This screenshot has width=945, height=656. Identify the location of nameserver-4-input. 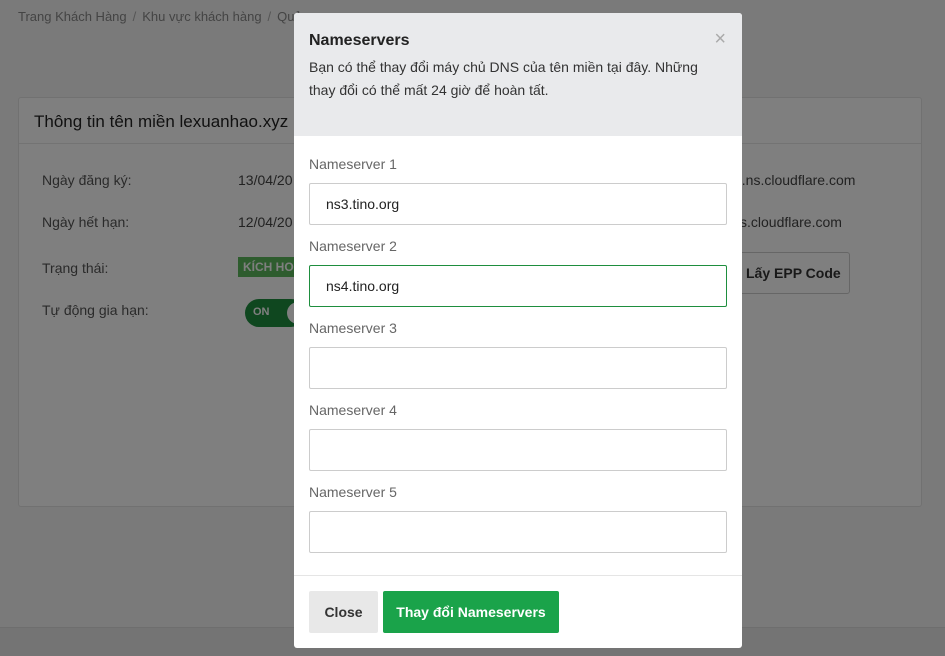
(518, 450).